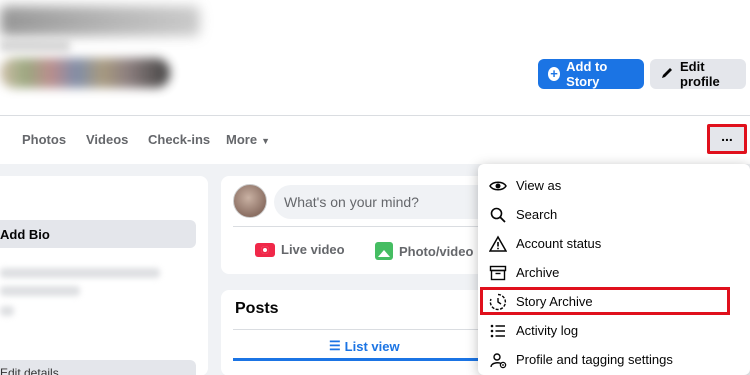 This screenshot has width=750, height=375. I want to click on list-view-tab: ☰ List view, so click(364, 346).